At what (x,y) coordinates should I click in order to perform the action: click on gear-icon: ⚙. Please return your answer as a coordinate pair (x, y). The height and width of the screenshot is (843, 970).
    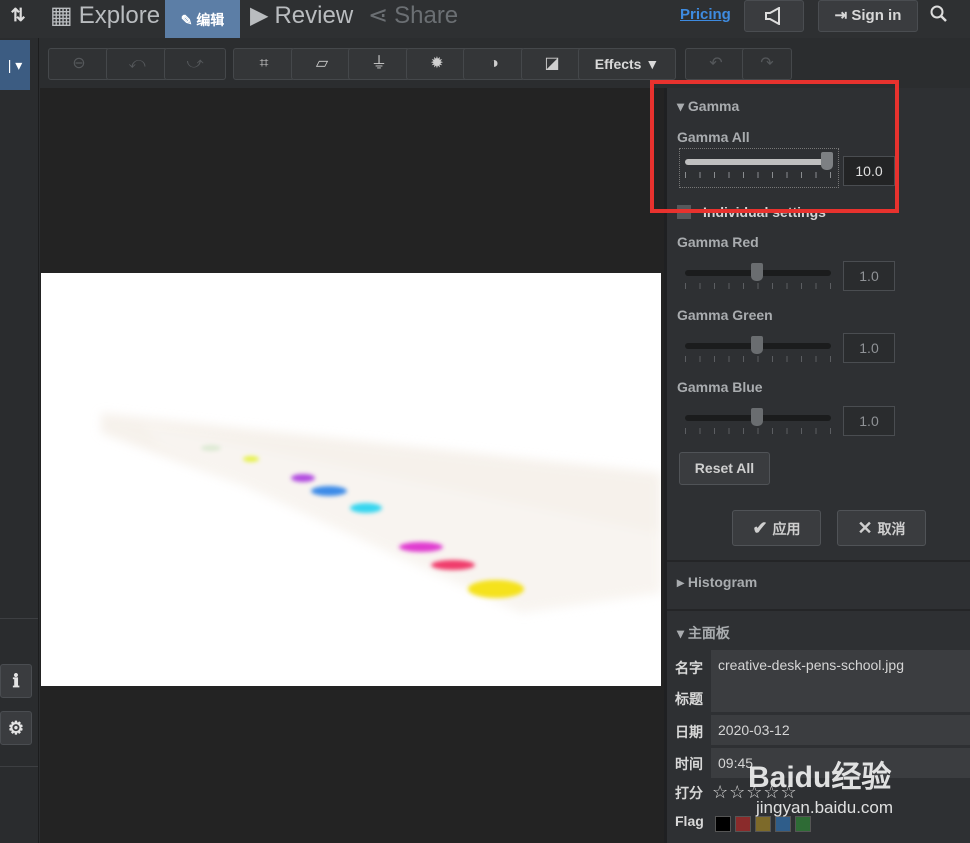
    Looking at the image, I should click on (16, 728).